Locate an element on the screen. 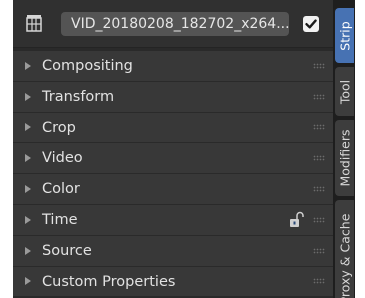 The height and width of the screenshot is (298, 365). tab-strip: Strip is located at coordinates (344, 35).